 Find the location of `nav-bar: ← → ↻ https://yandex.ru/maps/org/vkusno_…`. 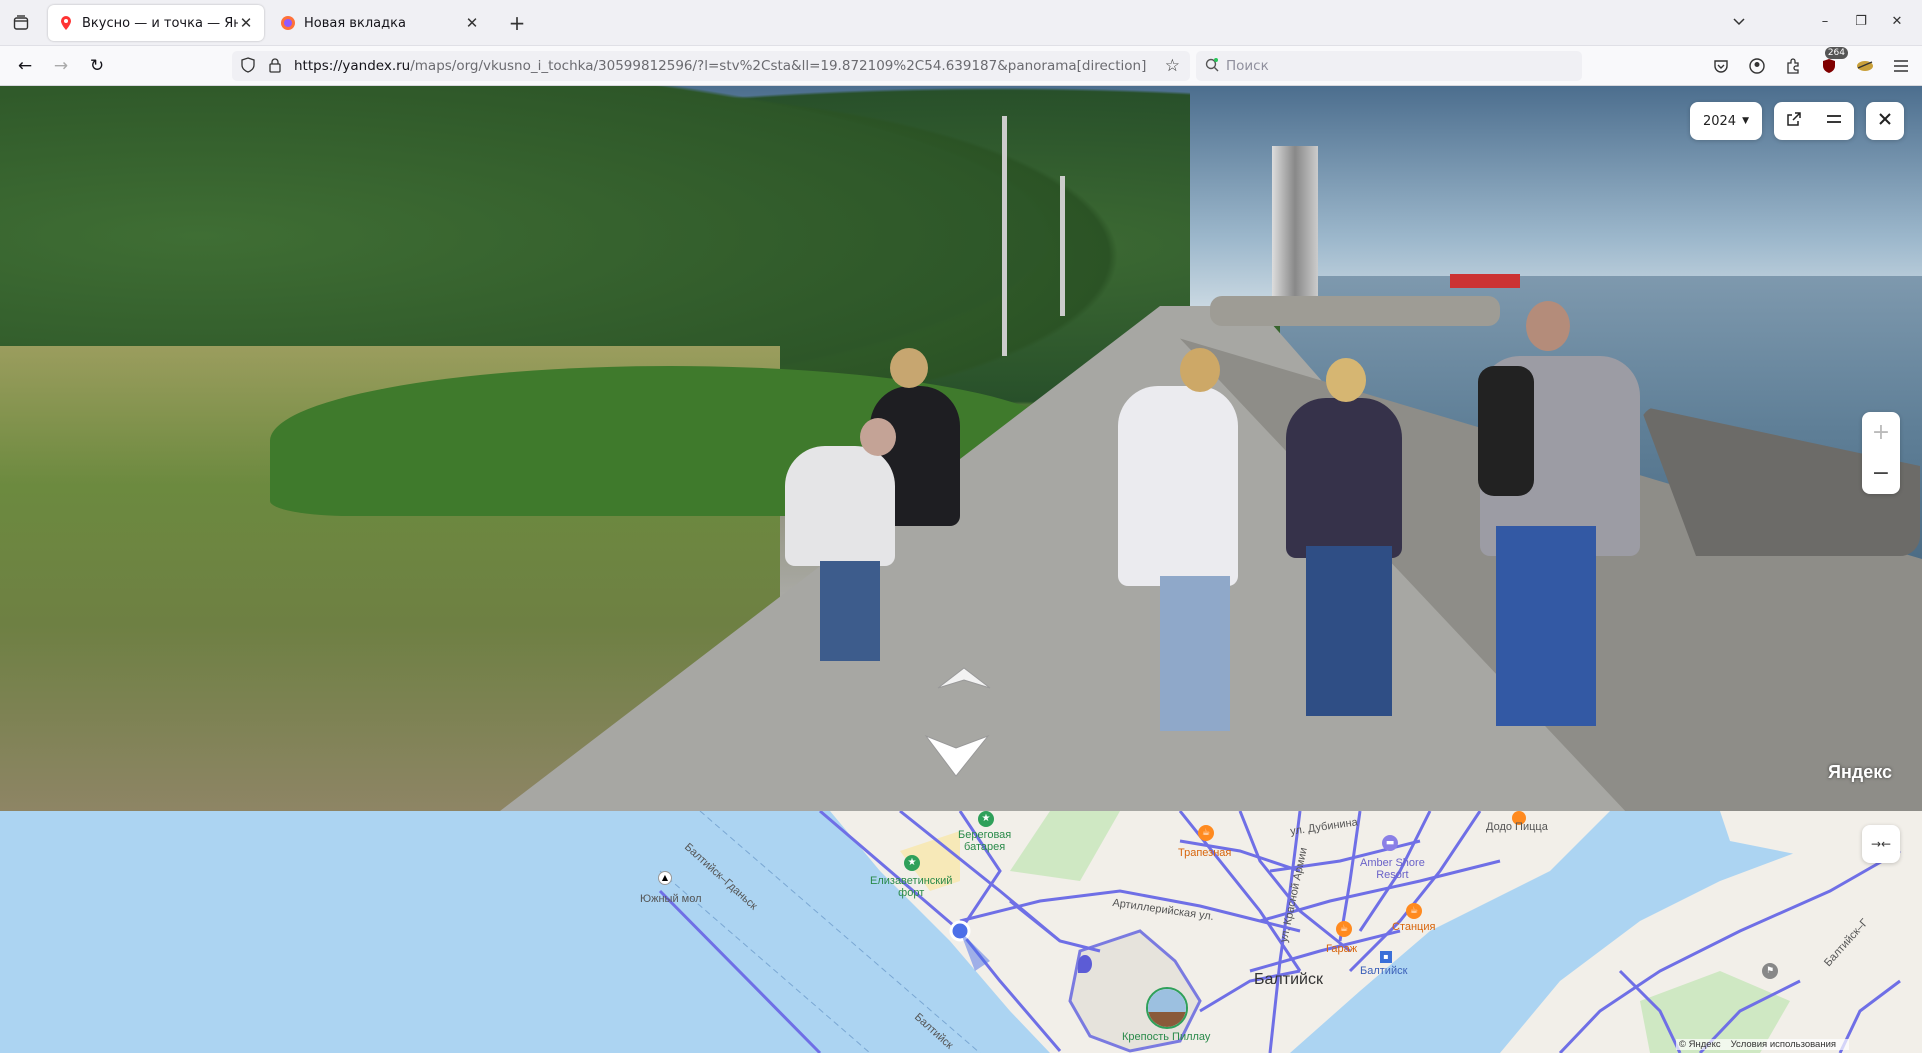

nav-bar: ← → ↻ https://yandex.ru/maps/org/vkusno_… is located at coordinates (961, 66).